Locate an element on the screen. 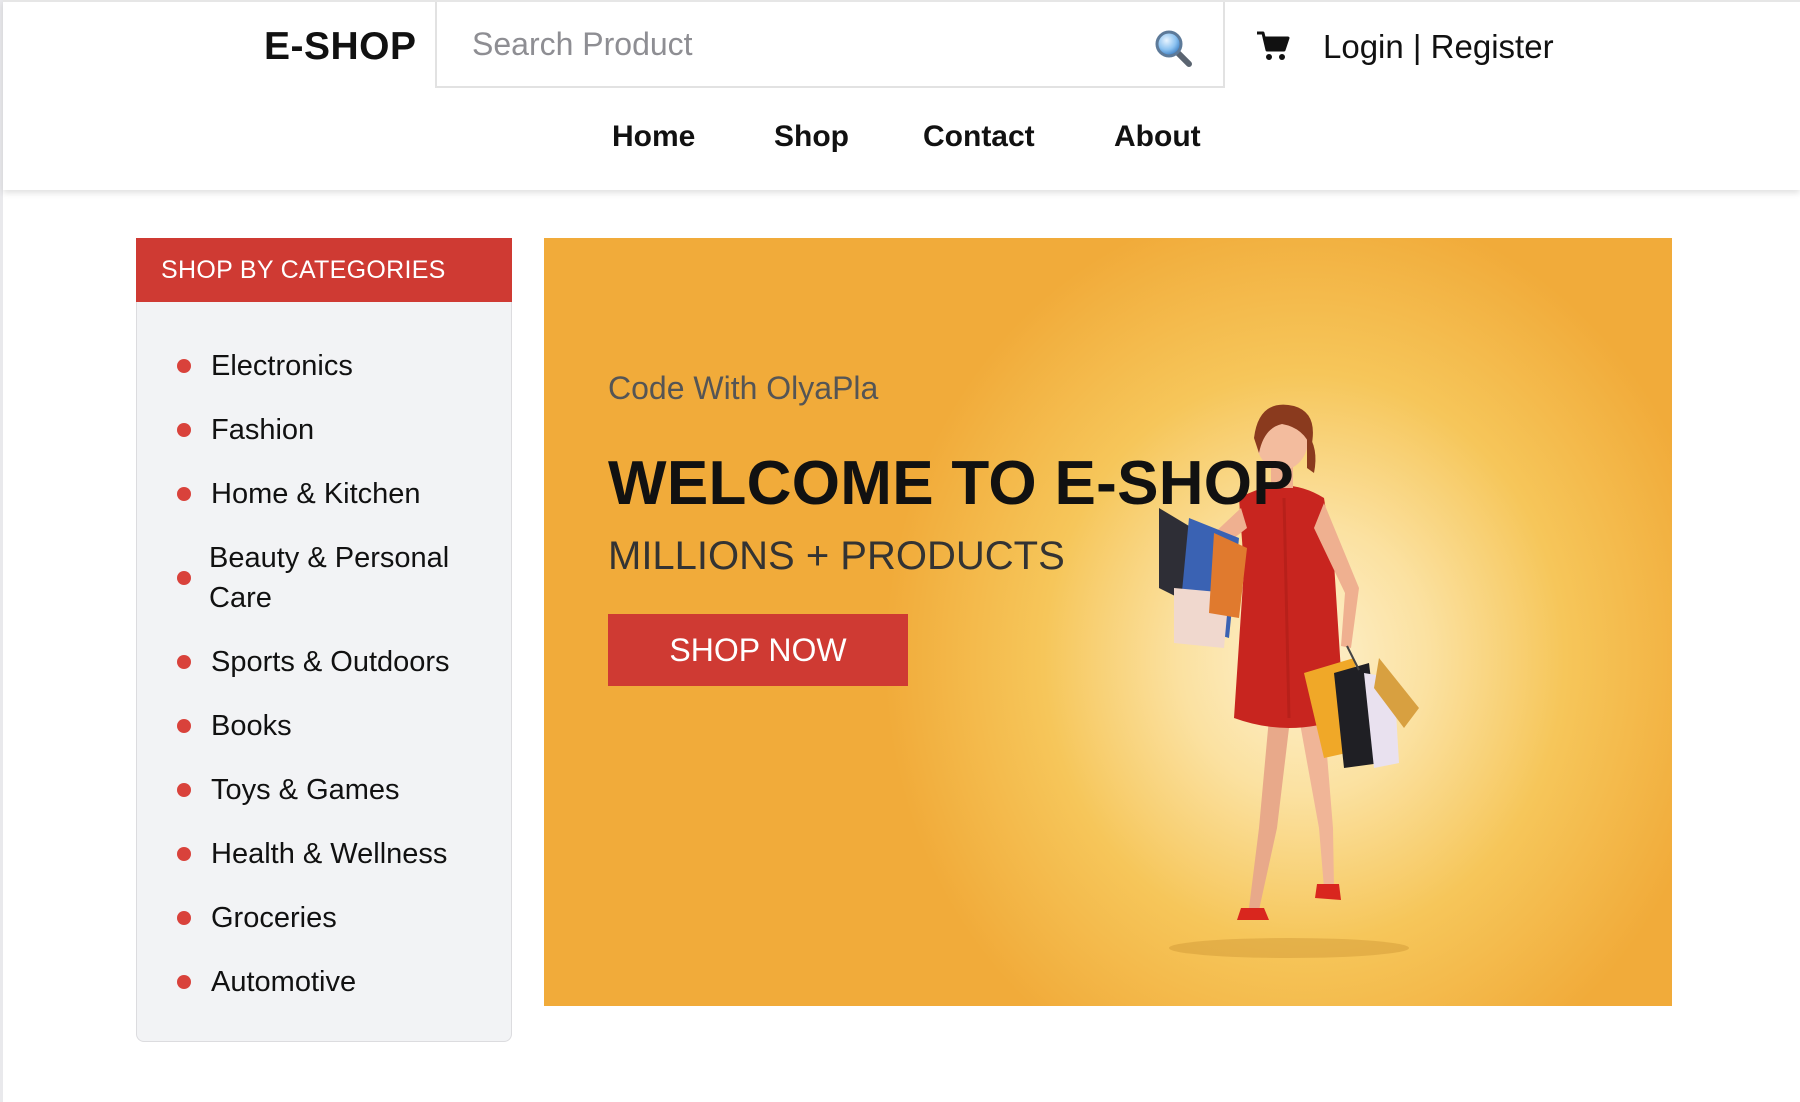 The height and width of the screenshot is (1102, 1800). category-label: Electronics is located at coordinates (282, 366).